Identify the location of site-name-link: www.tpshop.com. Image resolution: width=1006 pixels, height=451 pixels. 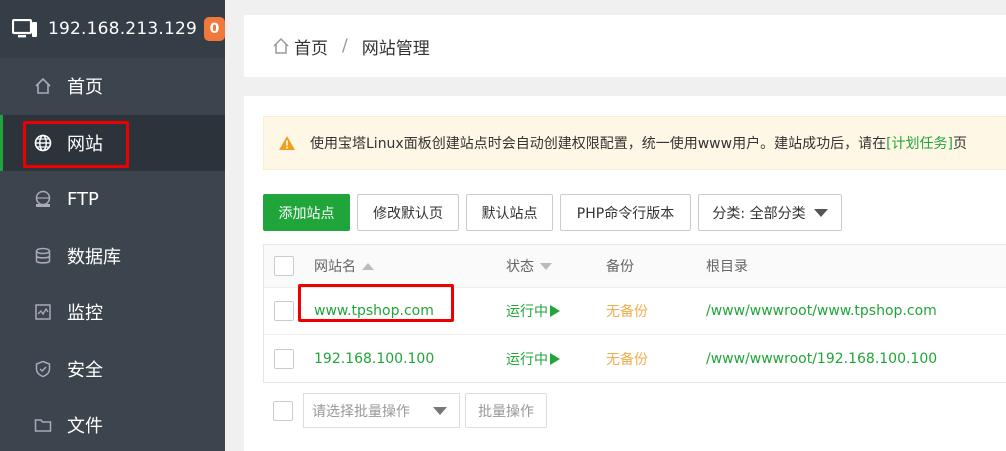
(402, 303).